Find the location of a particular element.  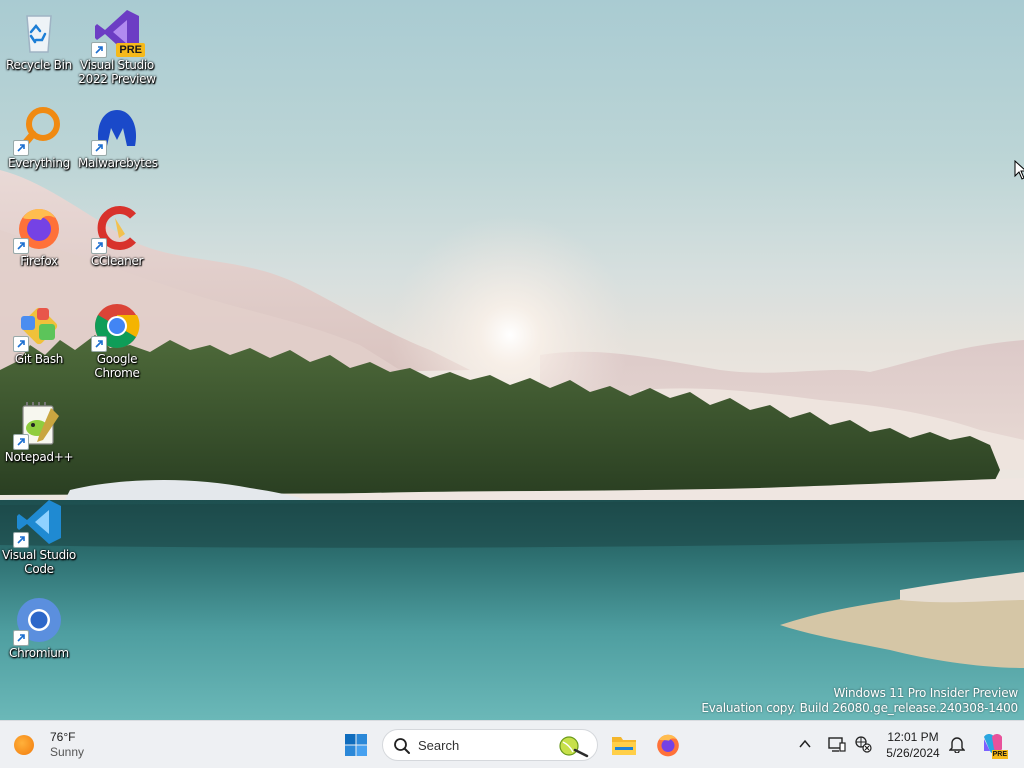

desktop-icon-google-chrome: Google Chrome is located at coordinates (117, 341).